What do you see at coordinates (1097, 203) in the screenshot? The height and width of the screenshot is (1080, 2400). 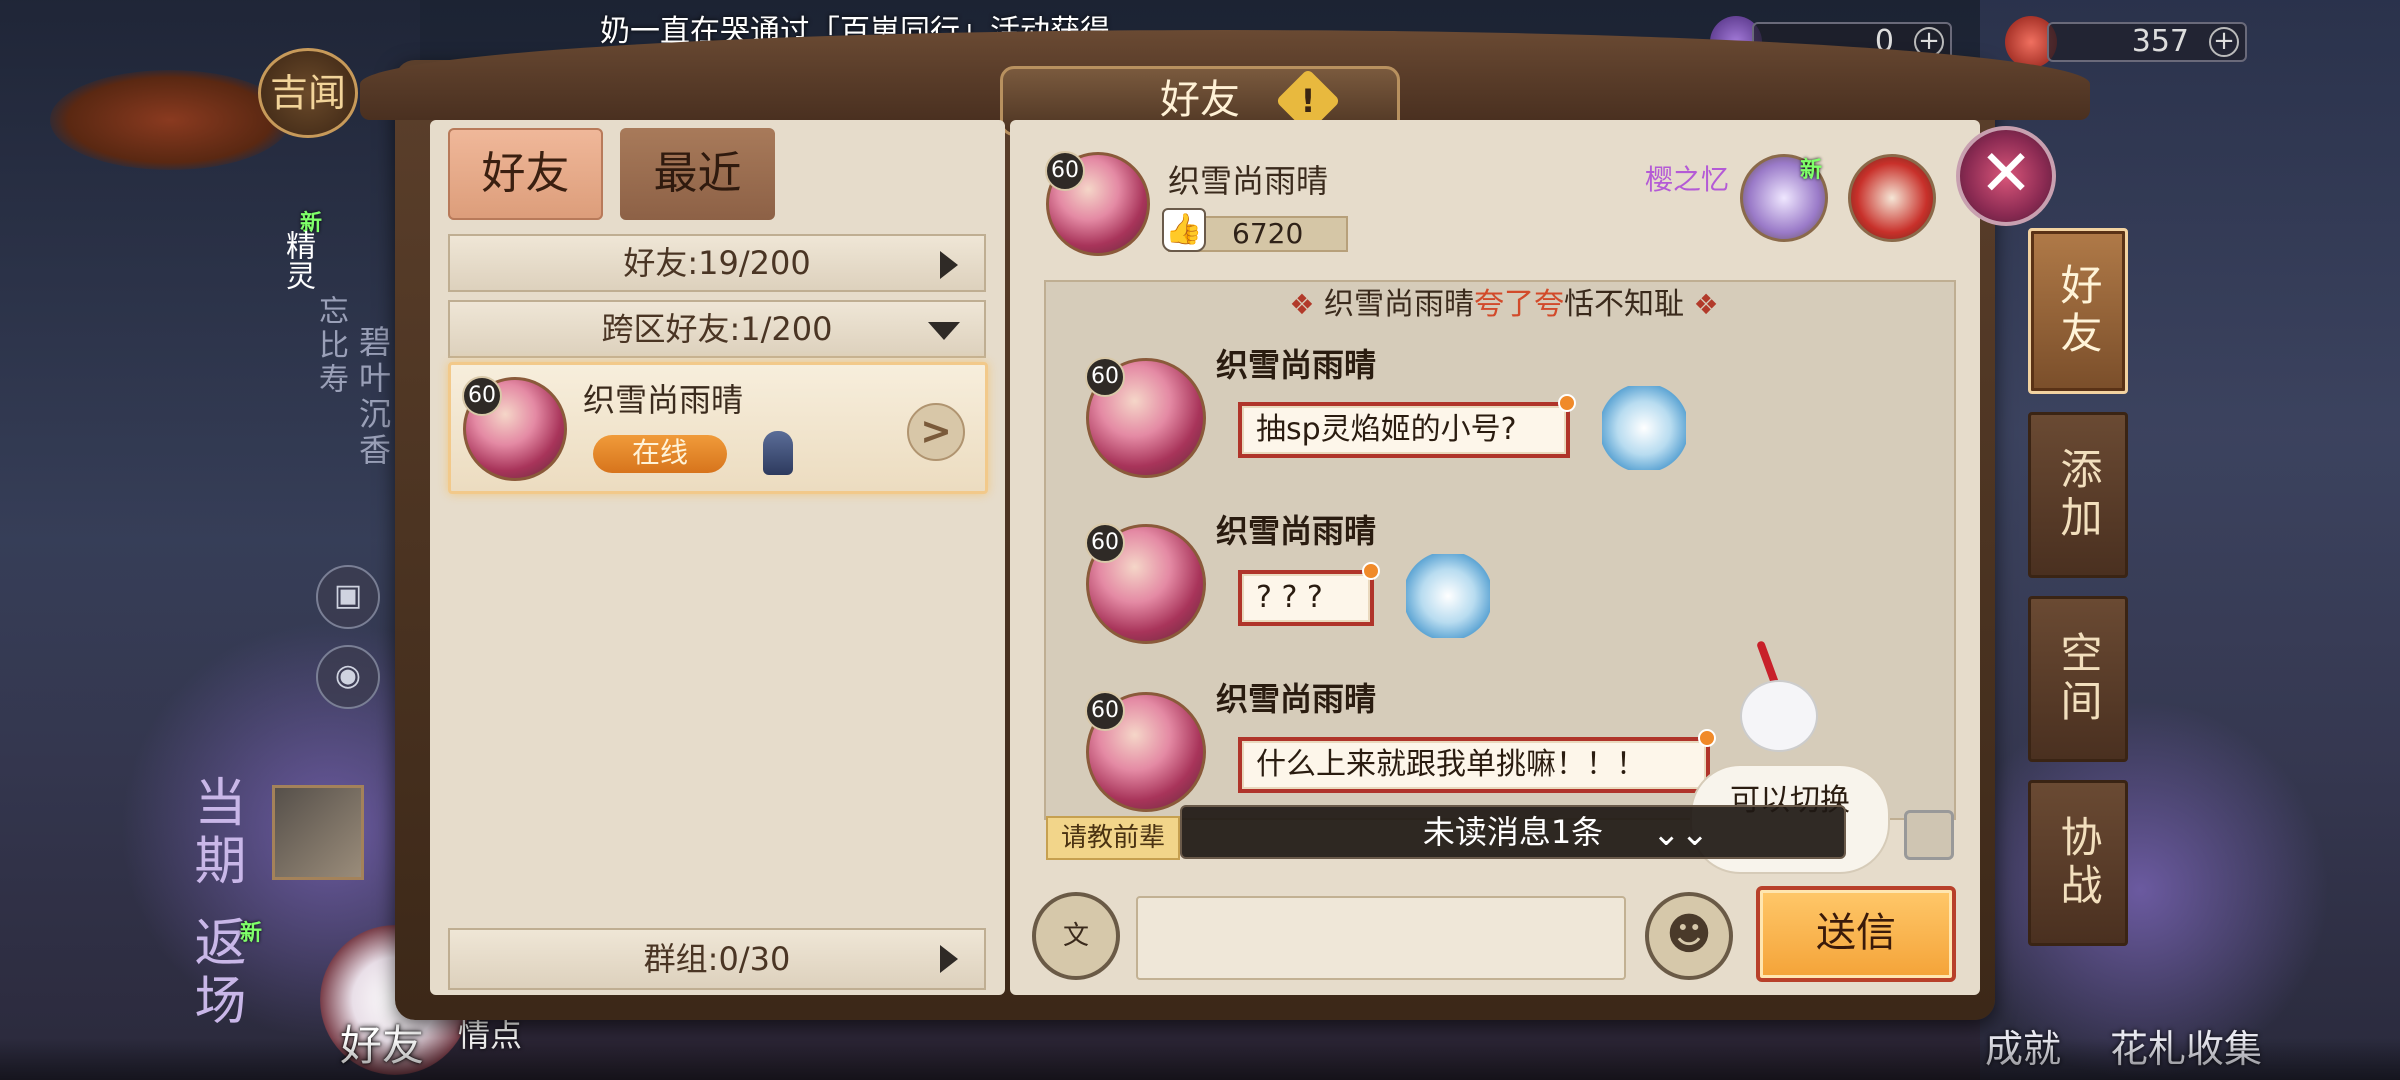 I see `chat-partner-avatar: 60` at bounding box center [1097, 203].